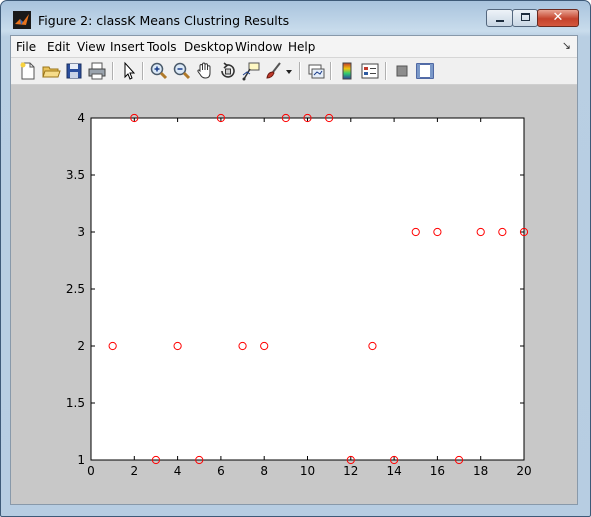  I want to click on menu-help: Help, so click(301, 47).